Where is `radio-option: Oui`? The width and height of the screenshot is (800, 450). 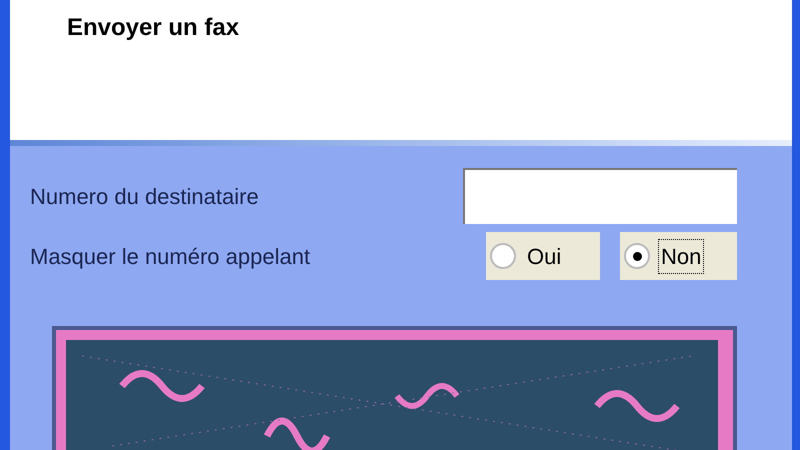
radio-option: Oui is located at coordinates (543, 256).